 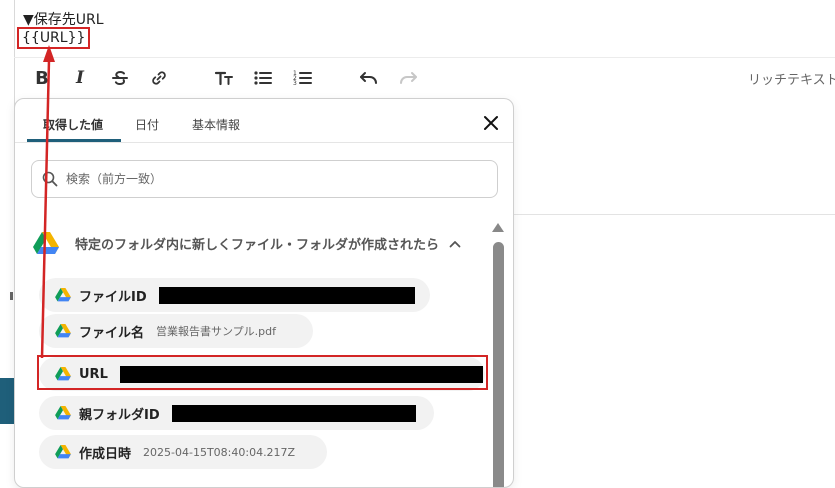 I want to click on section-title: 特定のフォルダ内に新しくファイル・フォルダが作成されたら, so click(x=257, y=245).